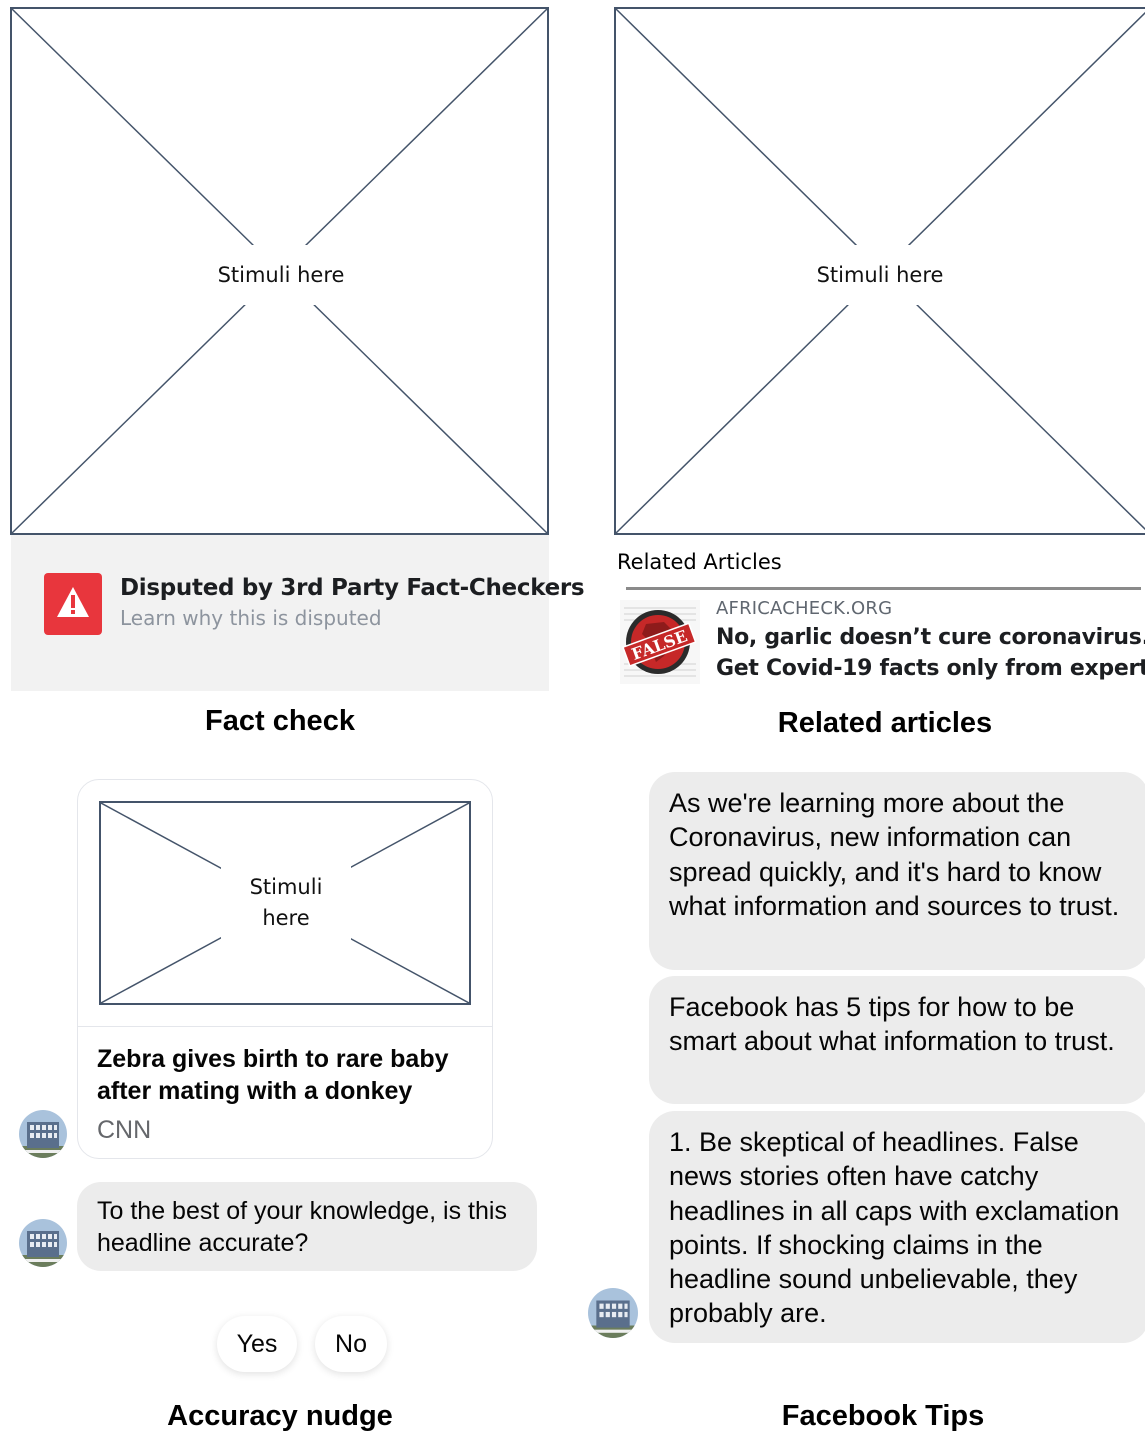 This screenshot has width=1145, height=1433. Describe the element at coordinates (883, 1416) in the screenshot. I see `caption-facebook-tips: Facebook Tips` at that location.